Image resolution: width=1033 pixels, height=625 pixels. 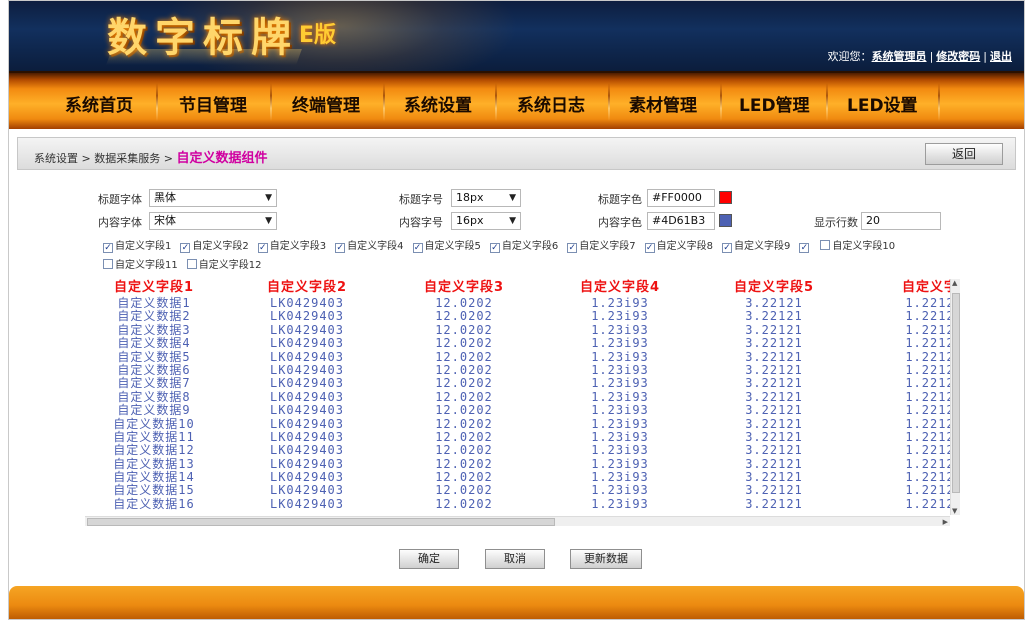 I want to click on field-checkbox-label: 自定义字段6, so click(x=530, y=246).